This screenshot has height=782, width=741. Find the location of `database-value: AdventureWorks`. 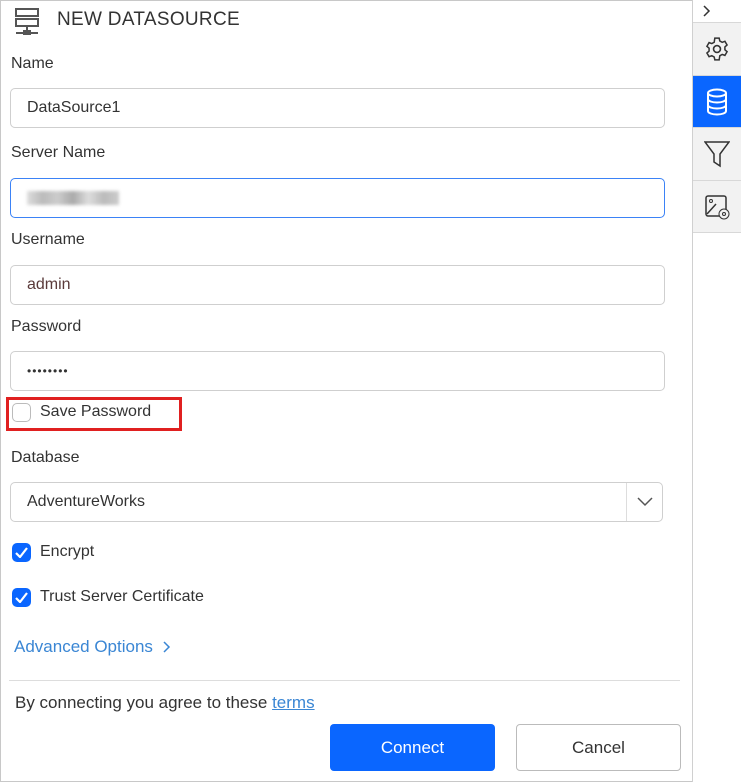

database-value: AdventureWorks is located at coordinates (86, 501).